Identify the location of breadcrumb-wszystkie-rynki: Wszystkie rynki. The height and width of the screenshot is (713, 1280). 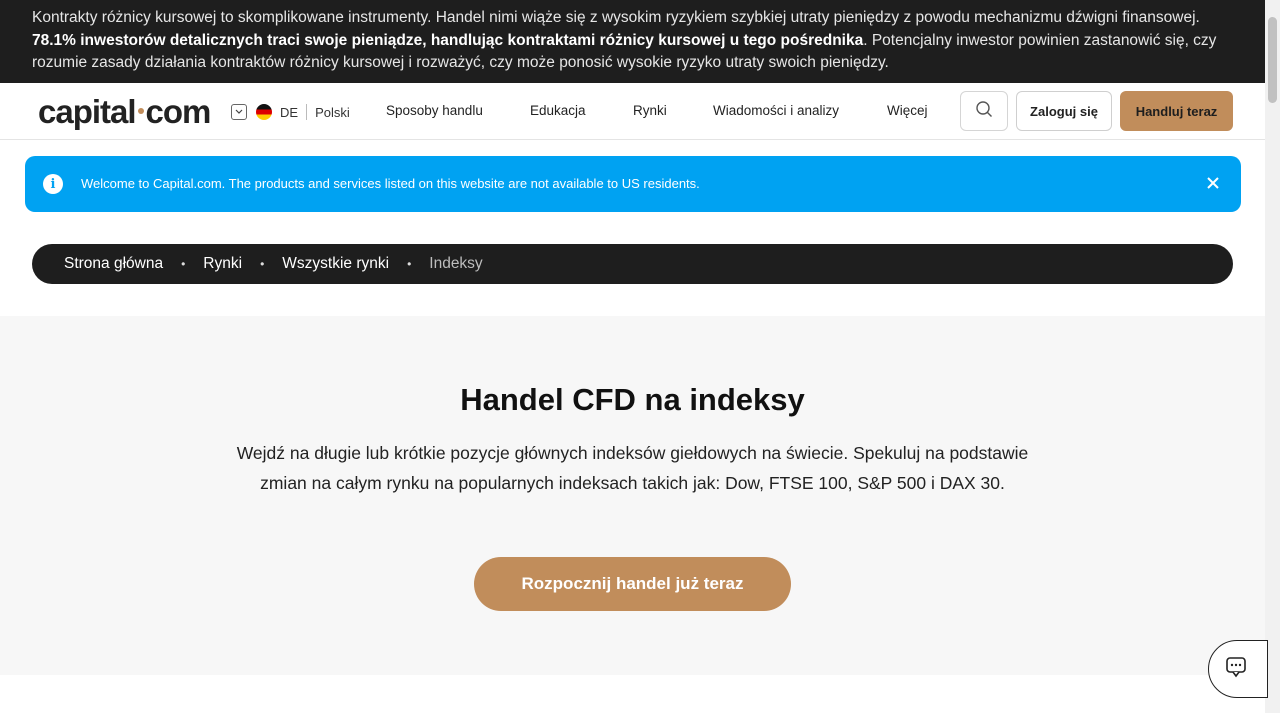
(335, 264).